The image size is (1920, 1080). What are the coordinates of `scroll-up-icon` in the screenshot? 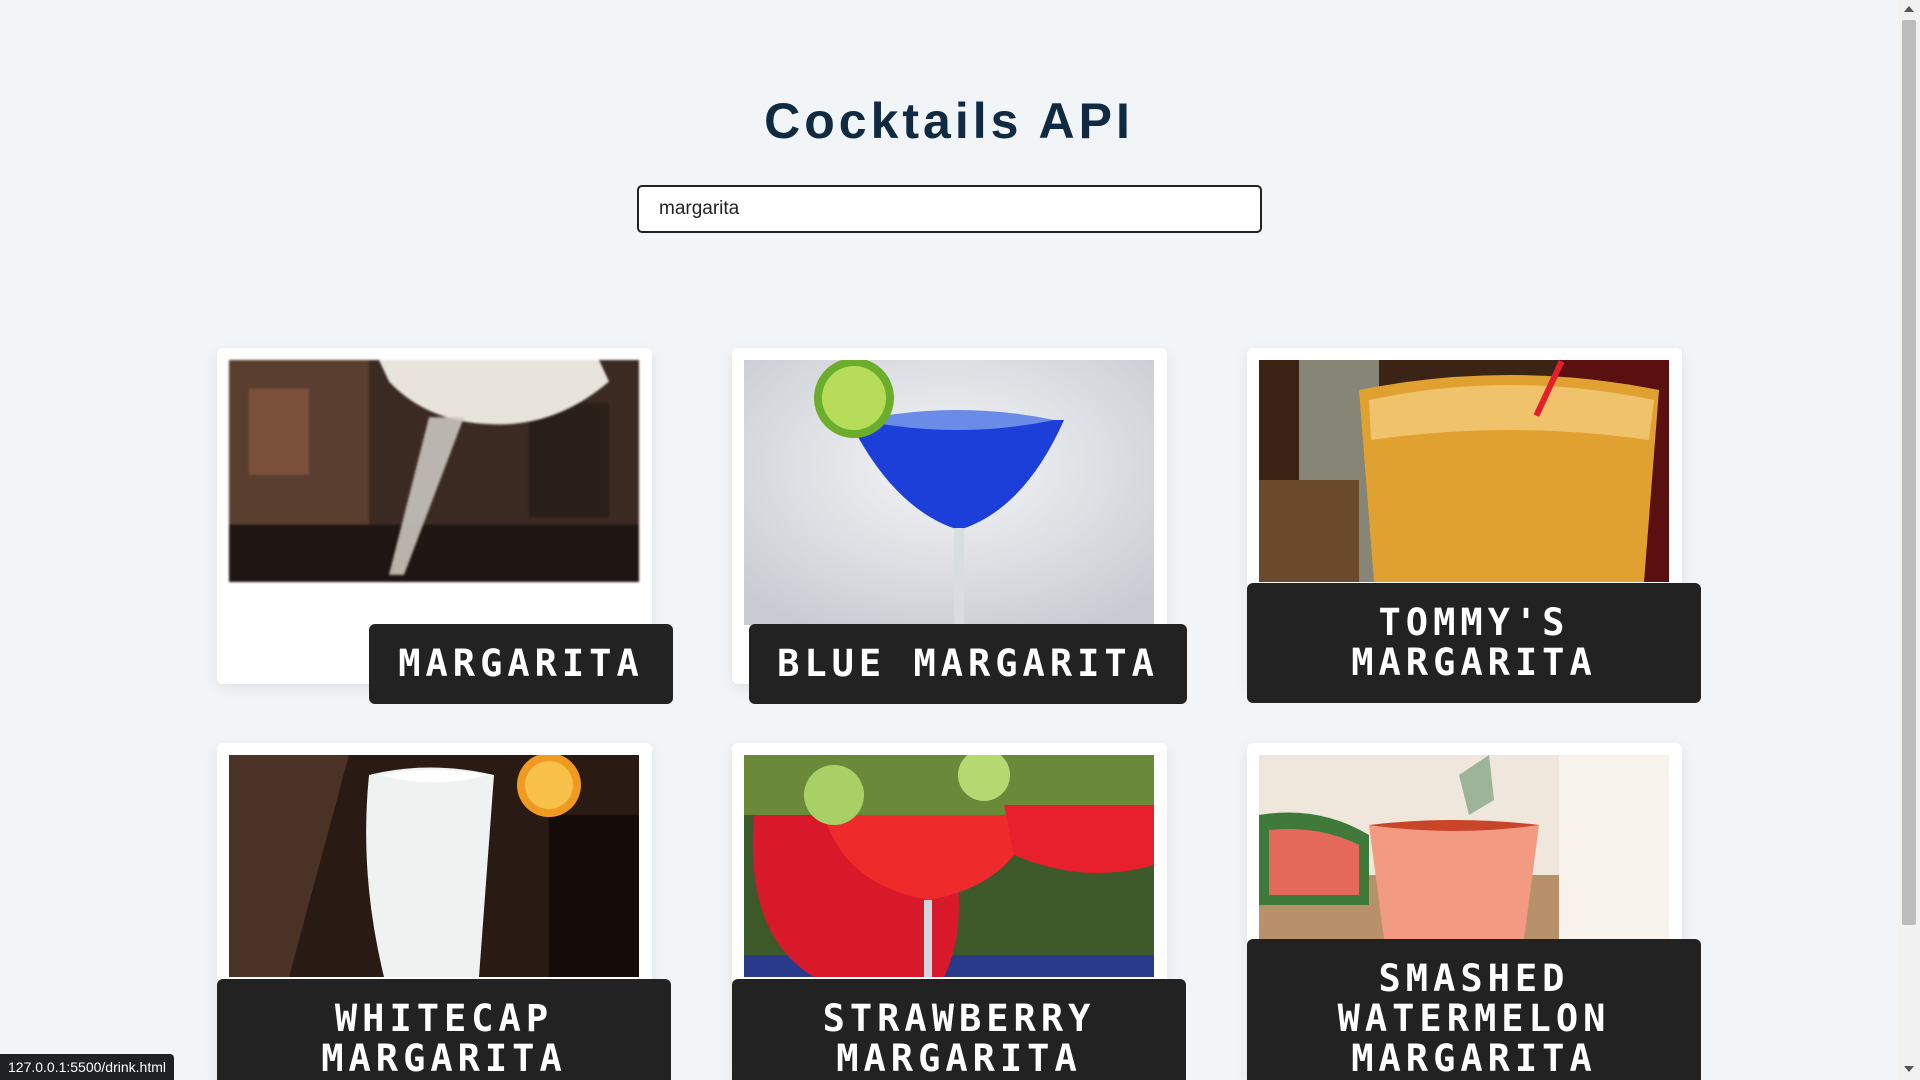 It's located at (1909, 9).